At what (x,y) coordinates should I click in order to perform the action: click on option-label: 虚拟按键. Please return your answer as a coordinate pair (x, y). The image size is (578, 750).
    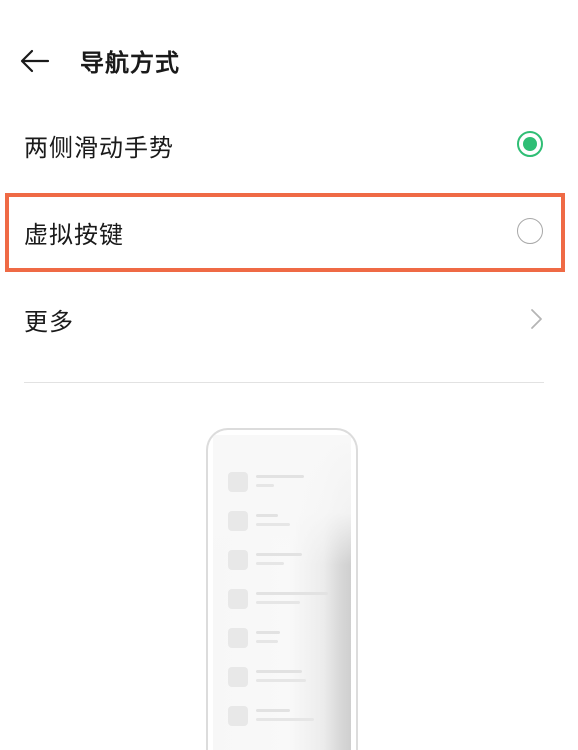
    Looking at the image, I should click on (74, 235).